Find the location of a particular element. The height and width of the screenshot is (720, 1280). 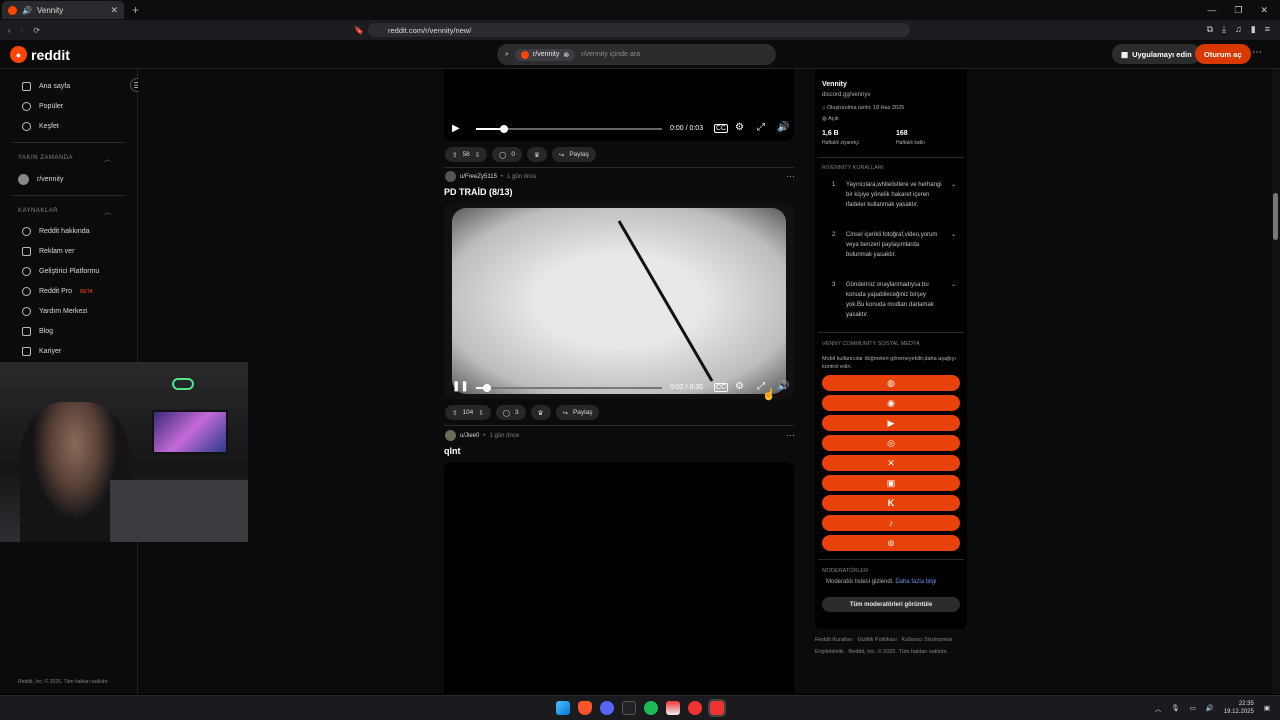

reddit-logo: ● reddit is located at coordinates (40, 54).